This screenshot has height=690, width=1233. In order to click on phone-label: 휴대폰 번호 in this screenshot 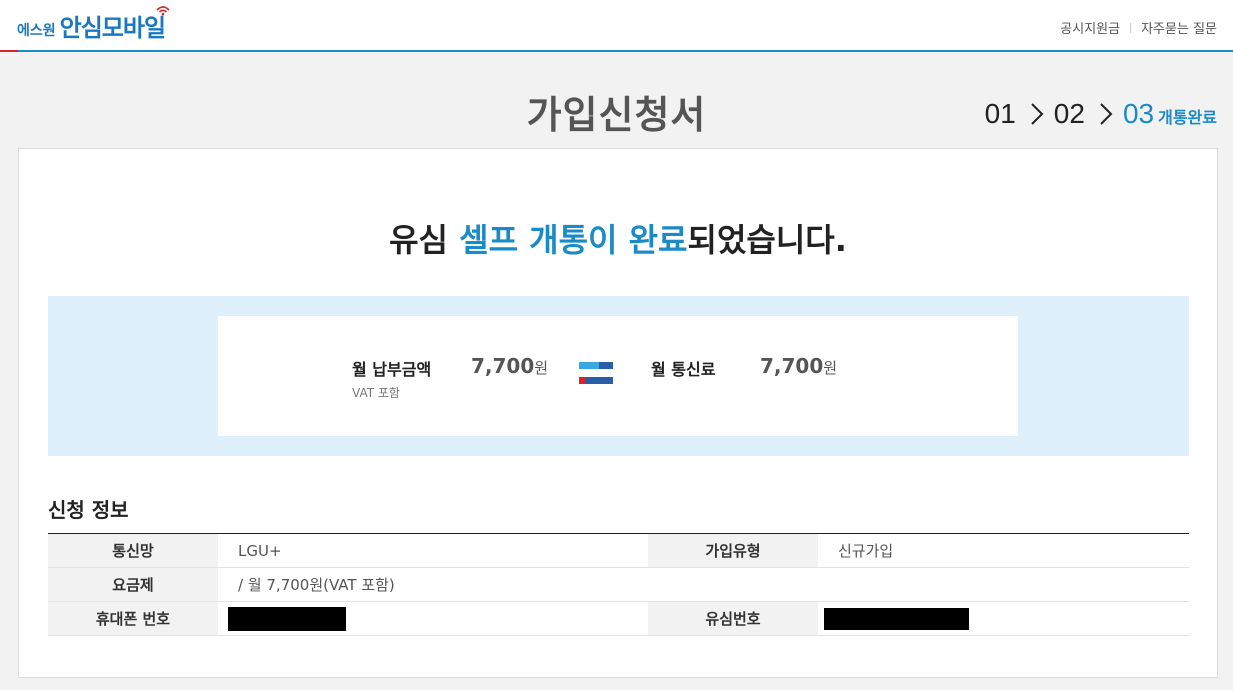, I will do `click(133, 618)`.